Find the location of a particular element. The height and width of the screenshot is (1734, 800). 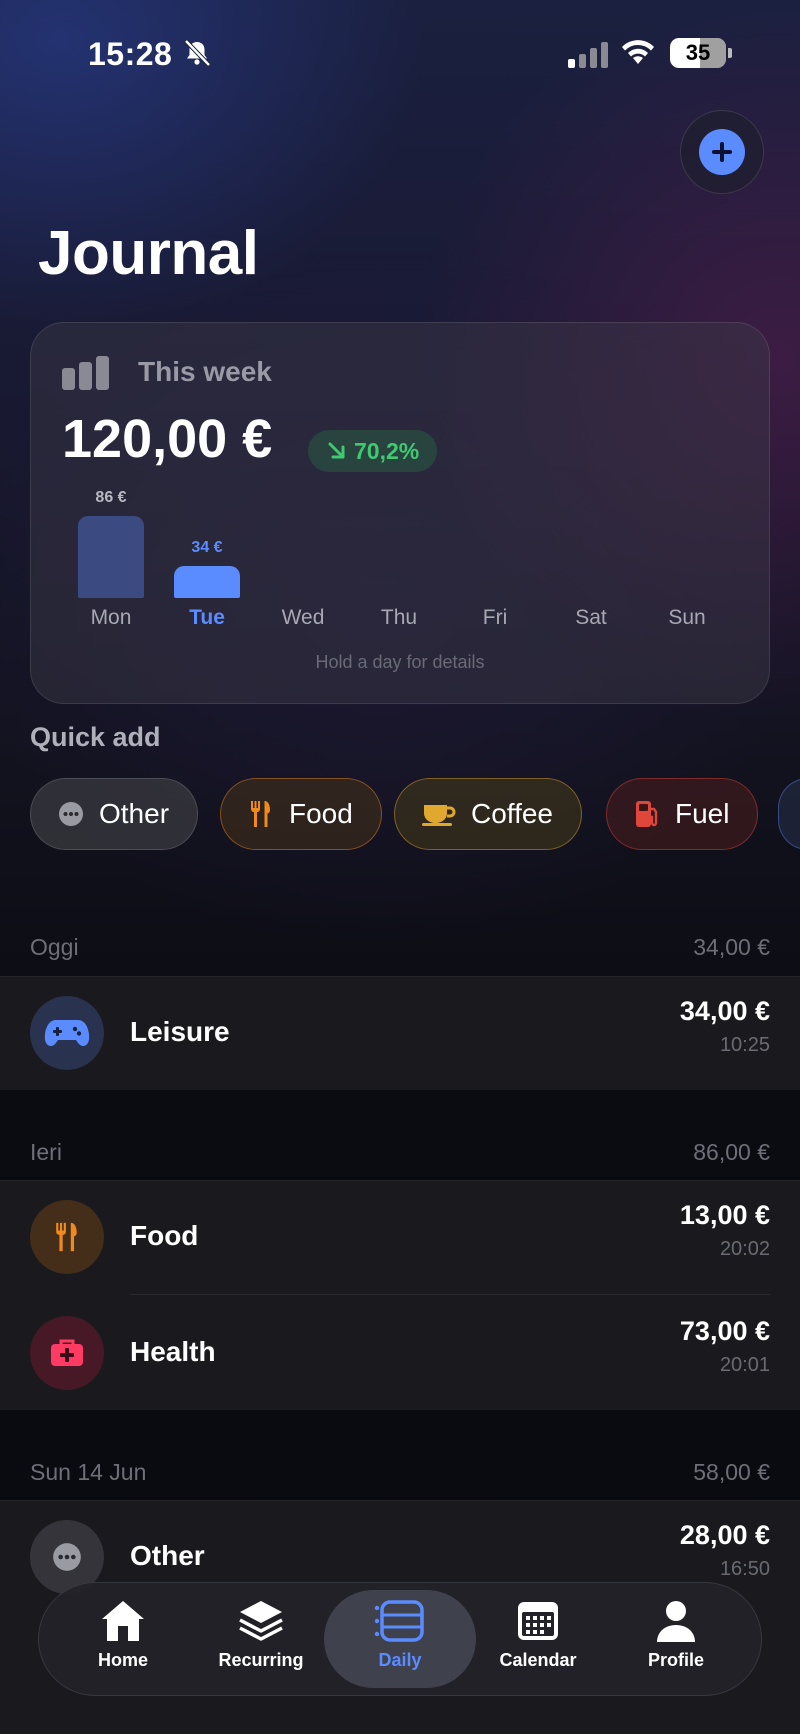

transaction-time: 10:25 is located at coordinates (744, 1045).